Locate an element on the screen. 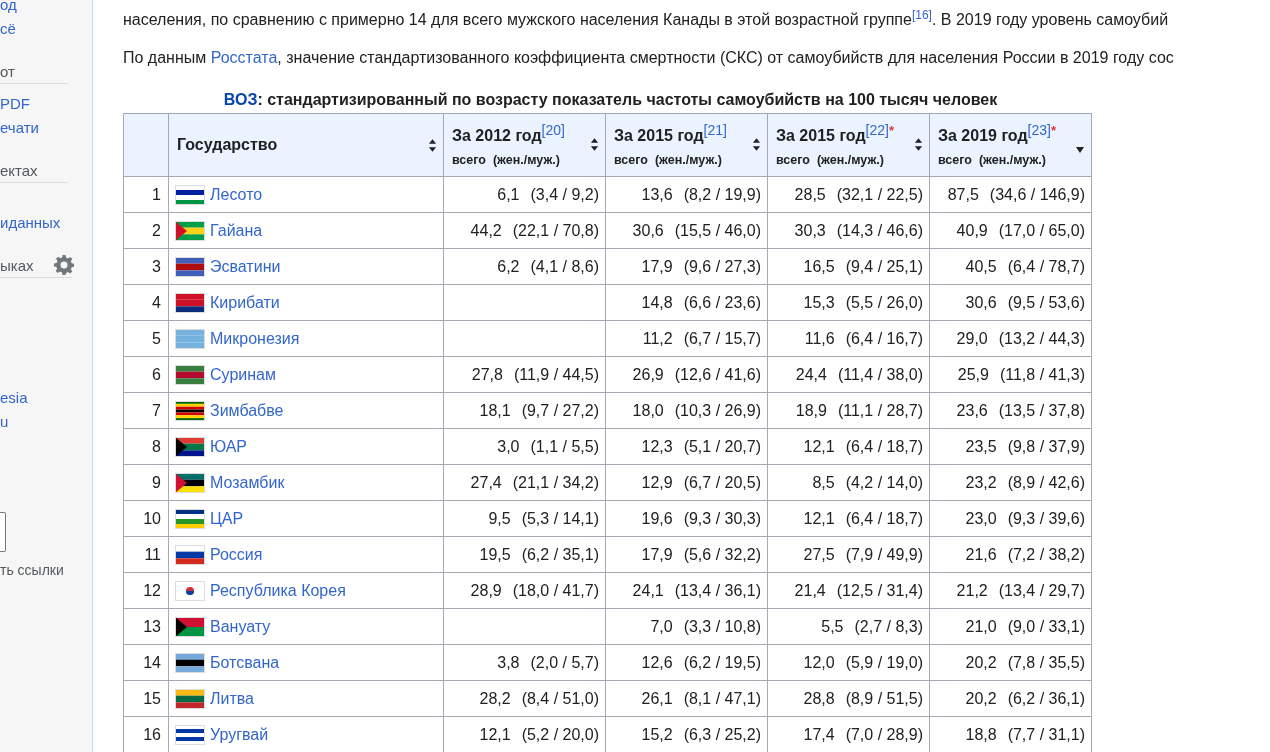 The image size is (1270, 752). country-link: Ботсвана is located at coordinates (245, 662).